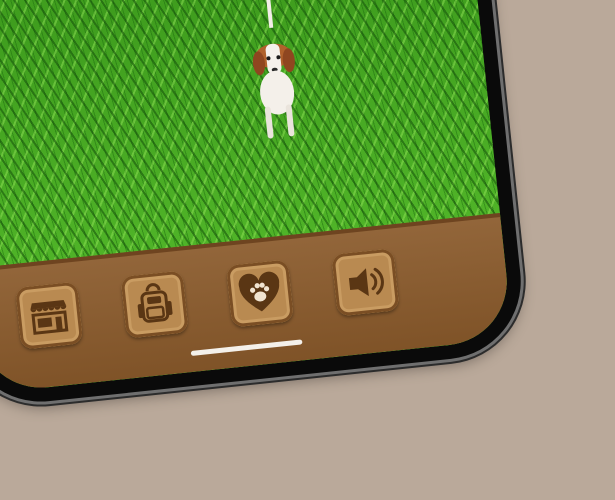 The image size is (615, 500). Describe the element at coordinates (270, 14) in the screenshot. I see `dog-tail` at that location.